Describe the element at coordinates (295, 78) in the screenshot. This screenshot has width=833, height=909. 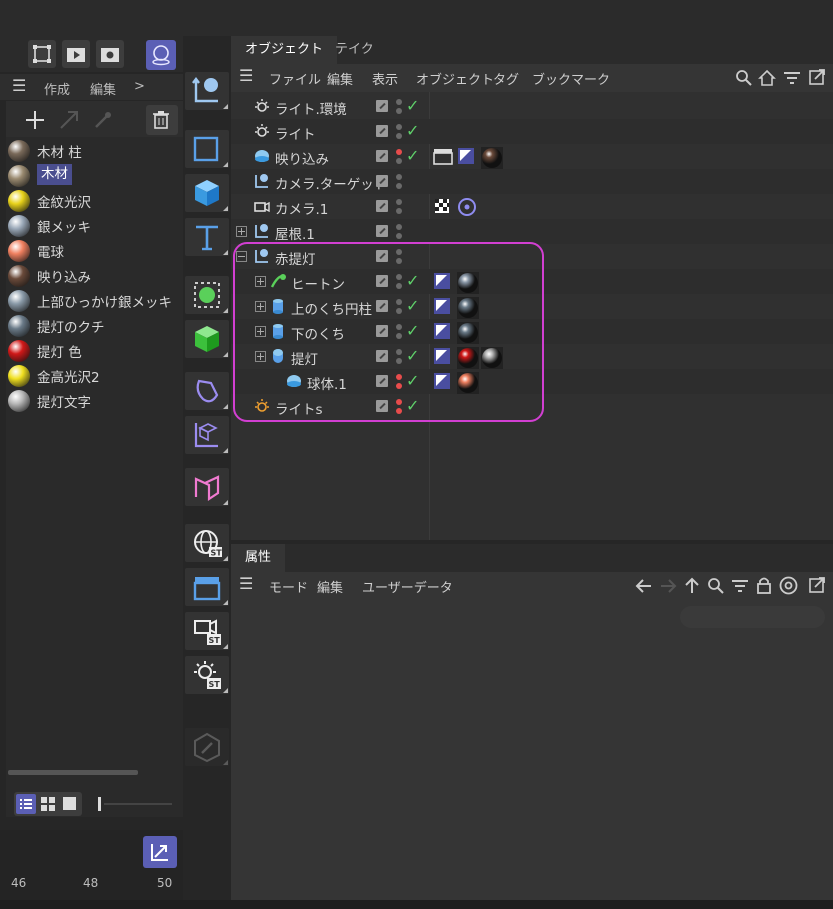
I see `menu-file: ファイル` at that location.